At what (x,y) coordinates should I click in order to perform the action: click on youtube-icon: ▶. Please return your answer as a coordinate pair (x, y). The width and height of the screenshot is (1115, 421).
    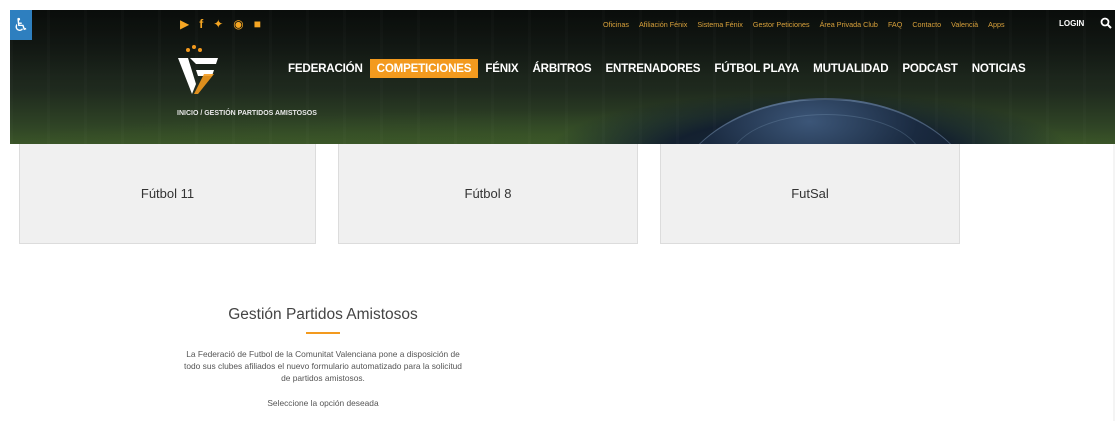
    Looking at the image, I should click on (184, 24).